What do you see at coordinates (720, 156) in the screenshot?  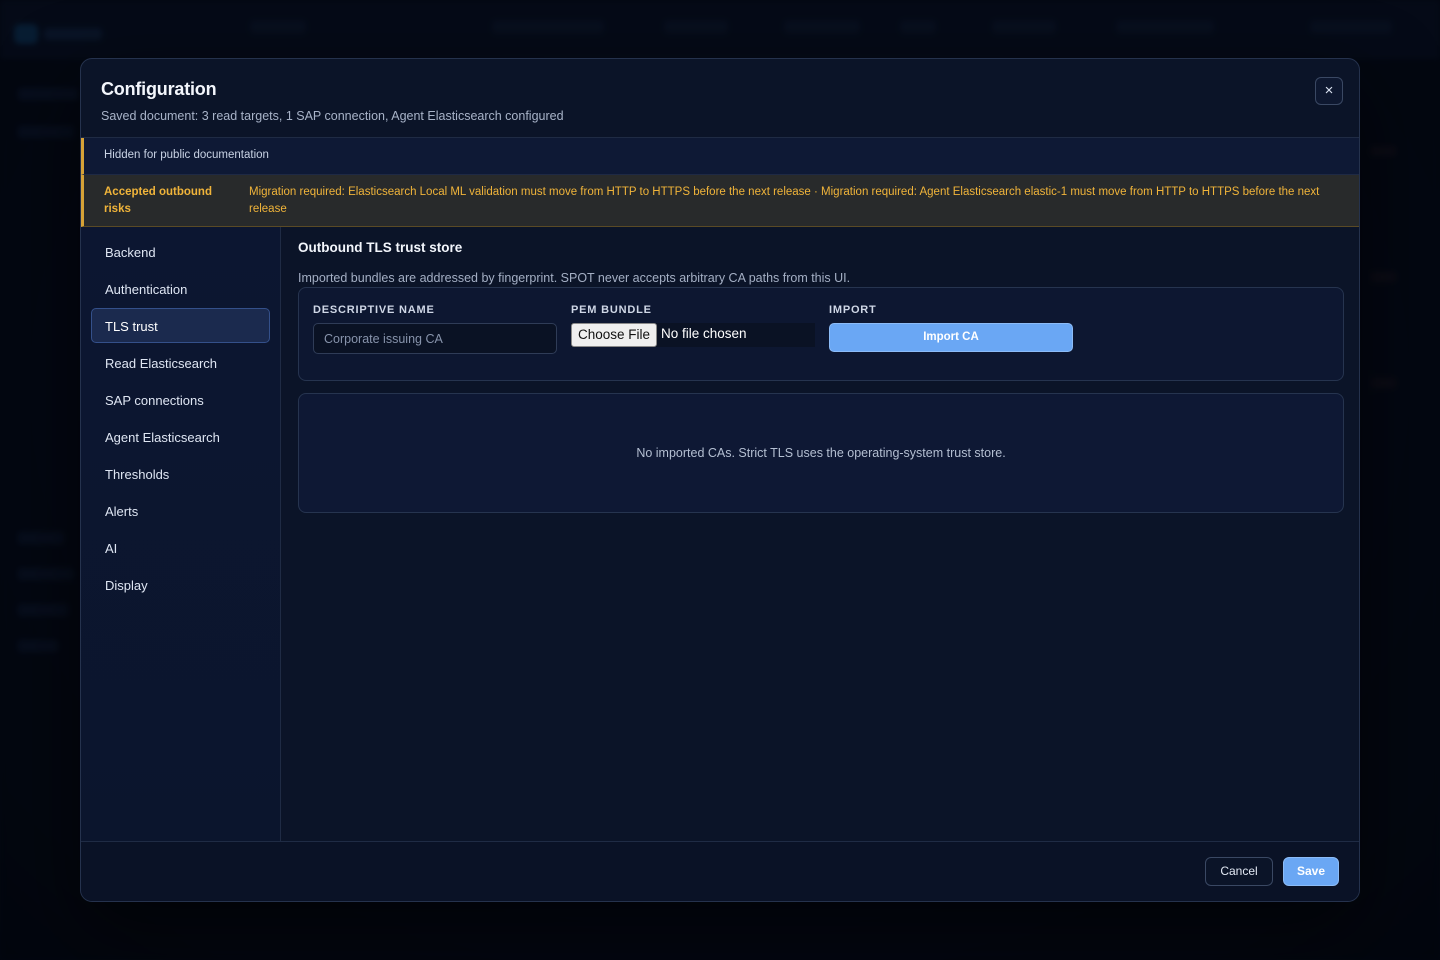 I see `public-docs-notice: Hidden for public documentation` at bounding box center [720, 156].